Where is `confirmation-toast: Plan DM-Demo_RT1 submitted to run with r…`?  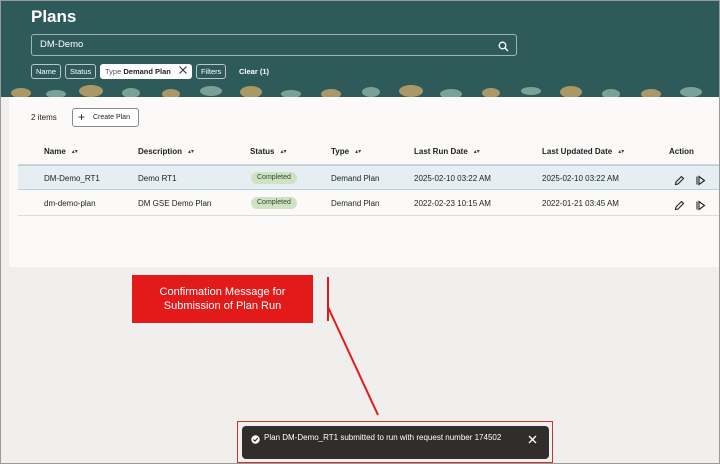 confirmation-toast: Plan DM-Demo_RT1 submitted to run with r… is located at coordinates (395, 442).